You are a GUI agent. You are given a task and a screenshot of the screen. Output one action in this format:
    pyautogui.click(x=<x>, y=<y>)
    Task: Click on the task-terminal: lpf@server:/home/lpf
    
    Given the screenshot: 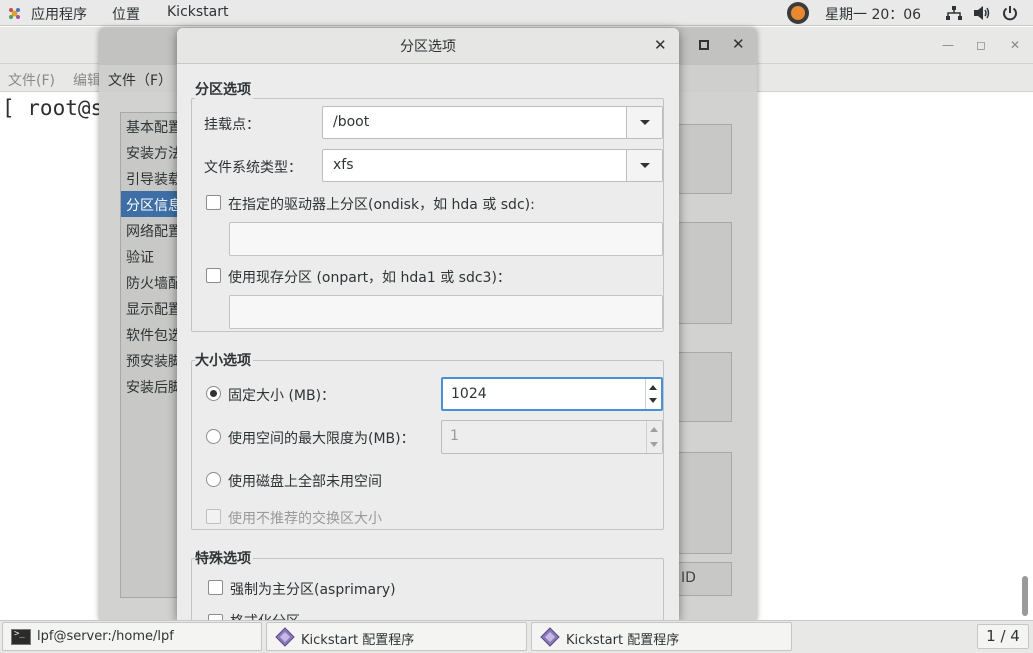 What is the action you would take?
    pyautogui.click(x=132, y=636)
    